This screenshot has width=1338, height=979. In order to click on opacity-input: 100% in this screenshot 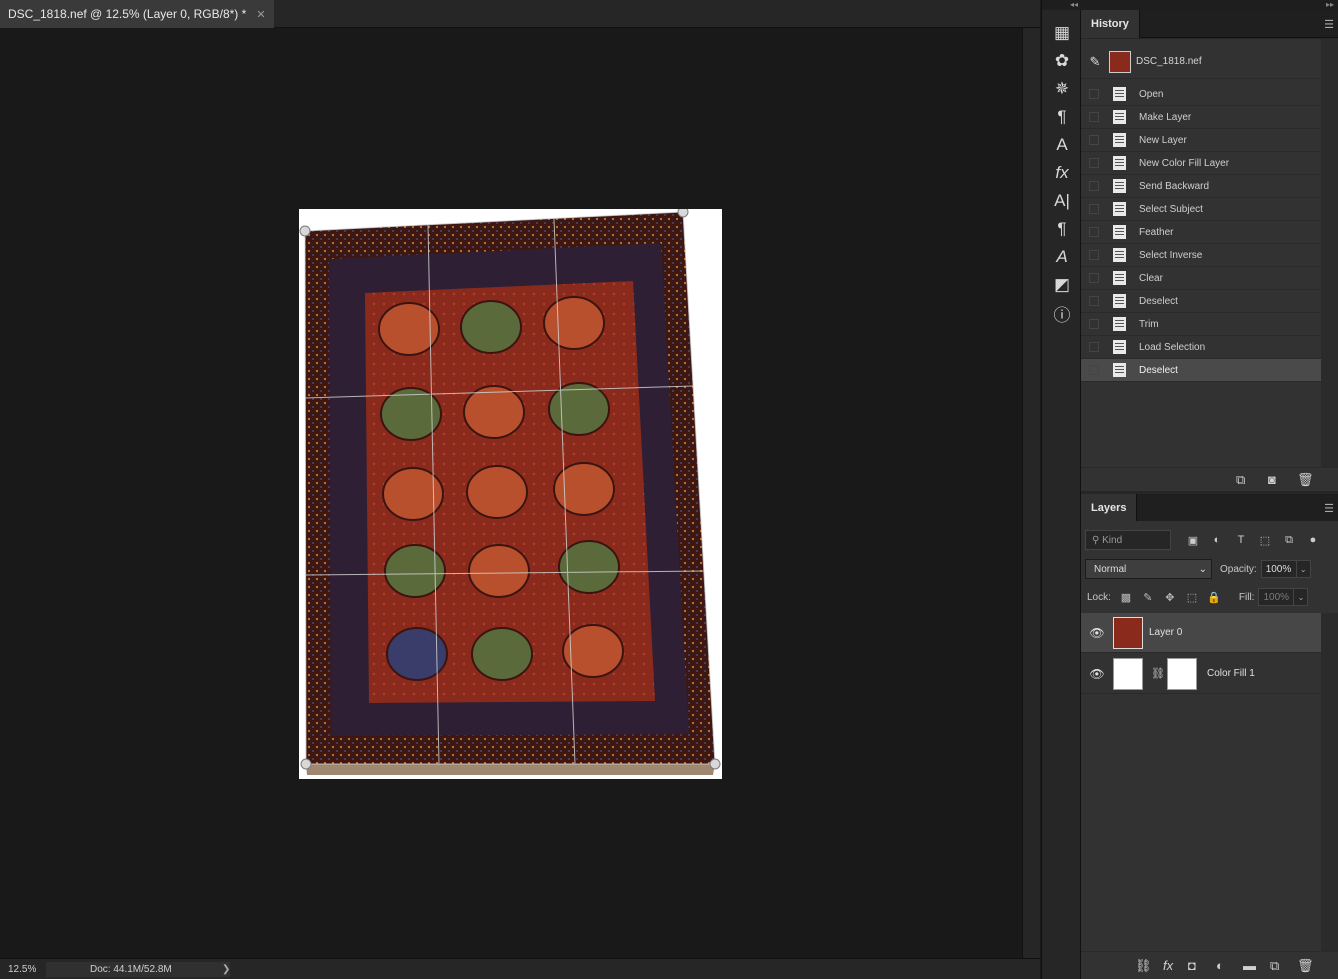, I will do `click(1278, 569)`.